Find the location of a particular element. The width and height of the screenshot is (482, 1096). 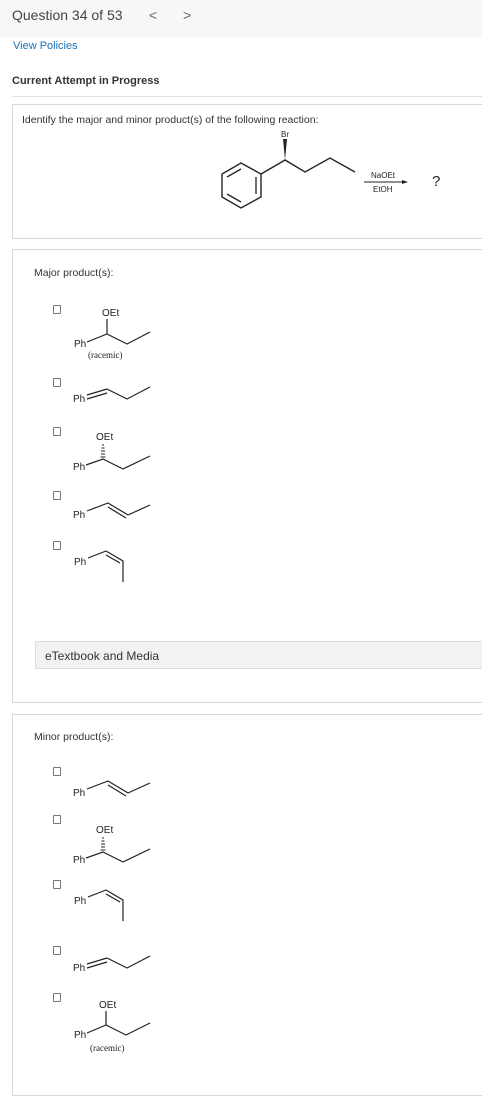

divider is located at coordinates (247, 96).